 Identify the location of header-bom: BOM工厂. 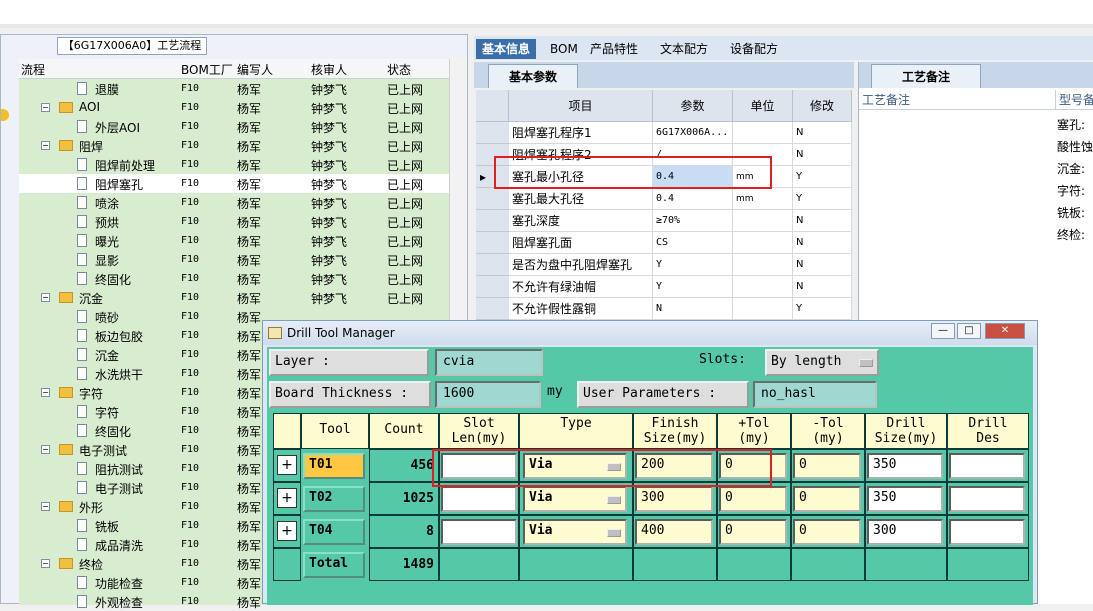
(207, 69).